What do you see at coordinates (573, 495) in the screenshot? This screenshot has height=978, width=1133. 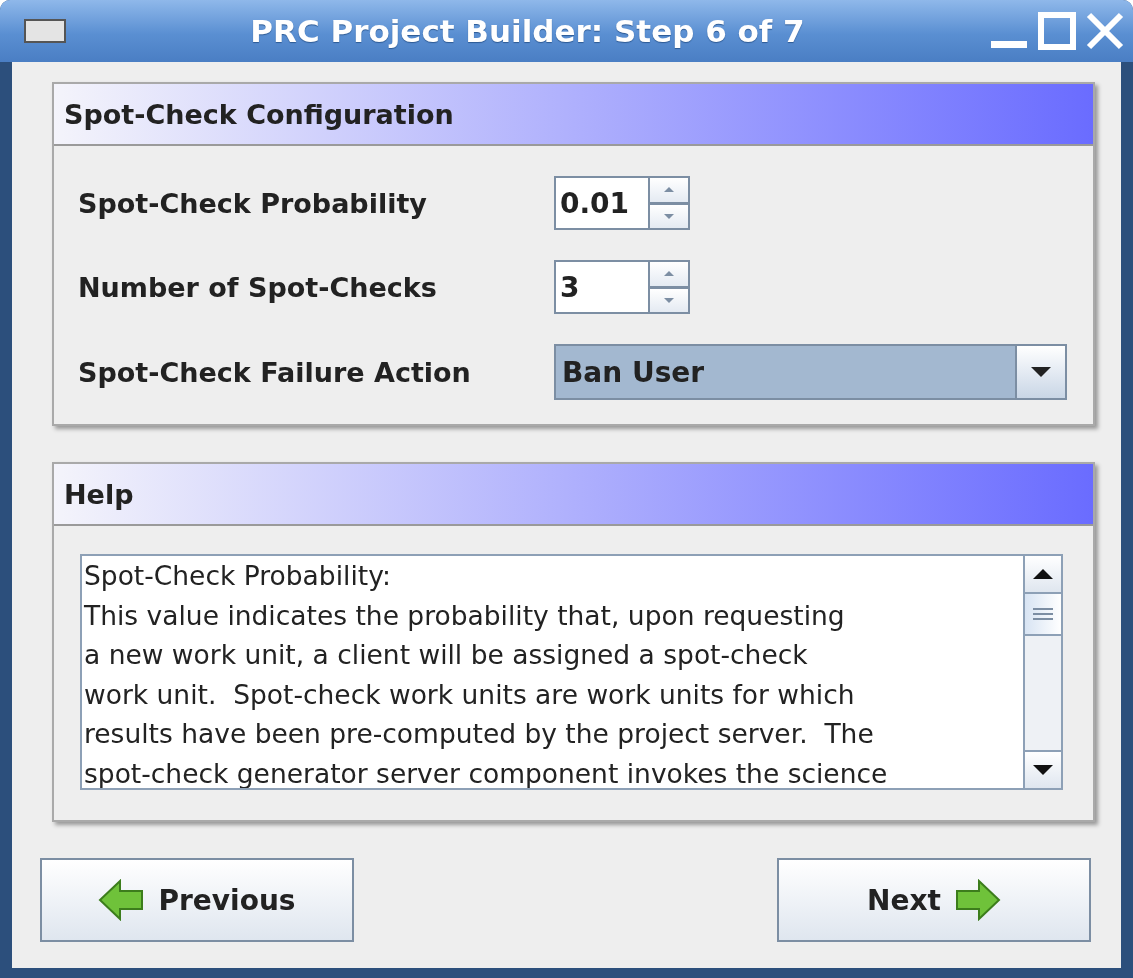 I see `panel-header: Help` at bounding box center [573, 495].